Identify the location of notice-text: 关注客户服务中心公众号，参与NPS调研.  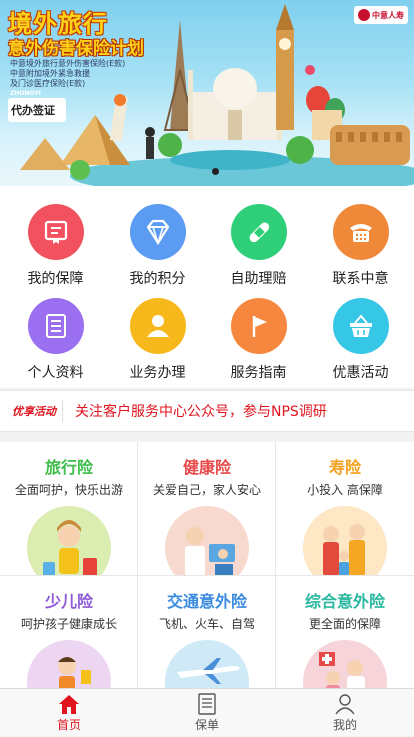
(201, 411).